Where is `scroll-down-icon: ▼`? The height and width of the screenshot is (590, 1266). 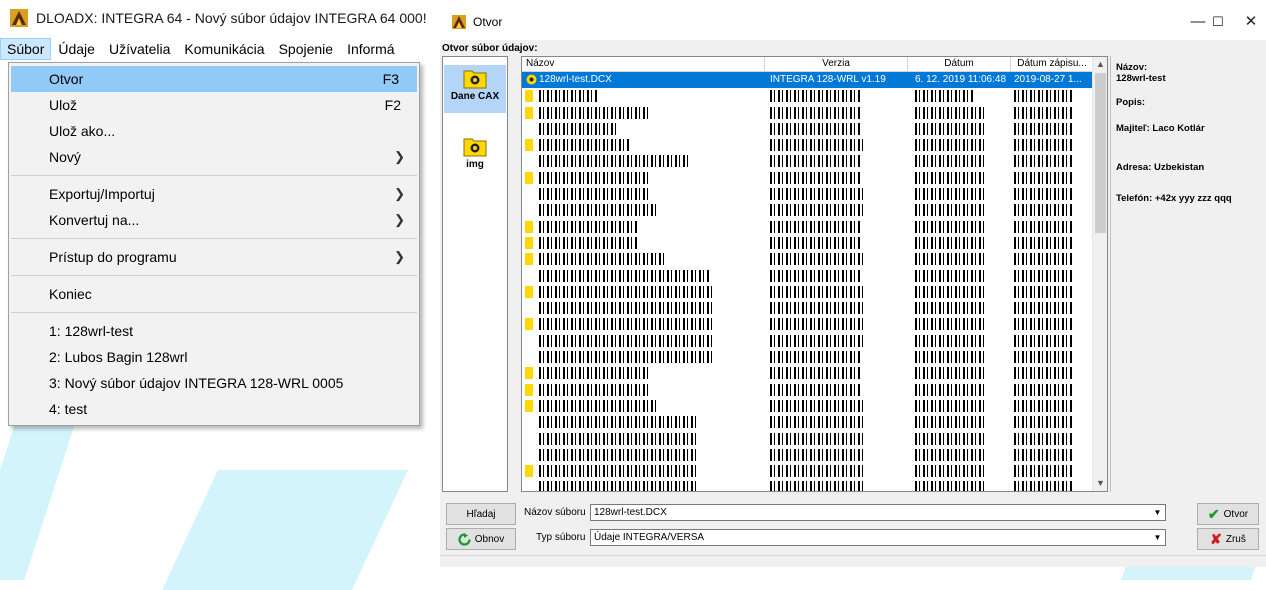
scroll-down-icon: ▼ is located at coordinates (1100, 483).